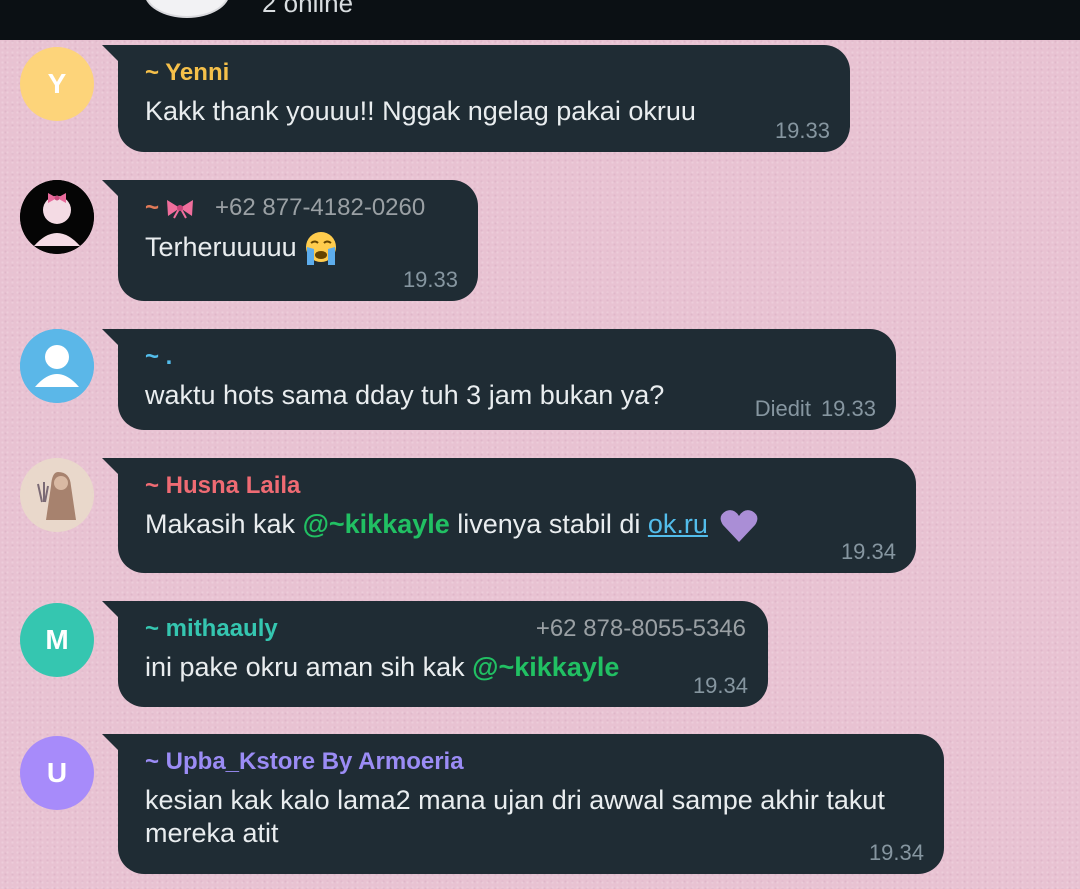 The height and width of the screenshot is (889, 1080). What do you see at coordinates (640, 628) in the screenshot?
I see `sender-phone: +62 878-8055-5346` at bounding box center [640, 628].